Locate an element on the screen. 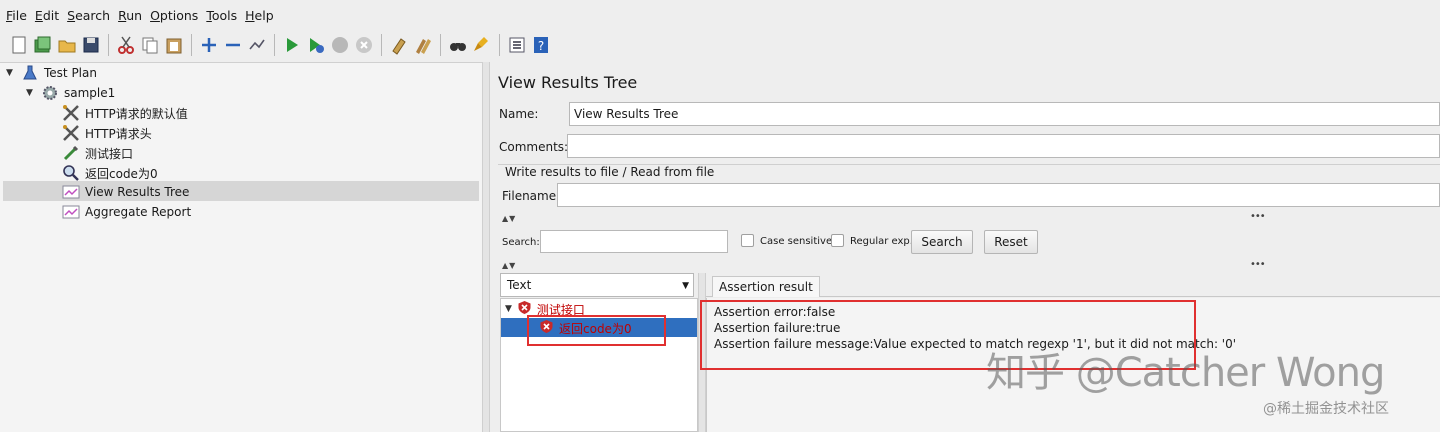 The width and height of the screenshot is (1440, 432). search-button: Search is located at coordinates (942, 242).